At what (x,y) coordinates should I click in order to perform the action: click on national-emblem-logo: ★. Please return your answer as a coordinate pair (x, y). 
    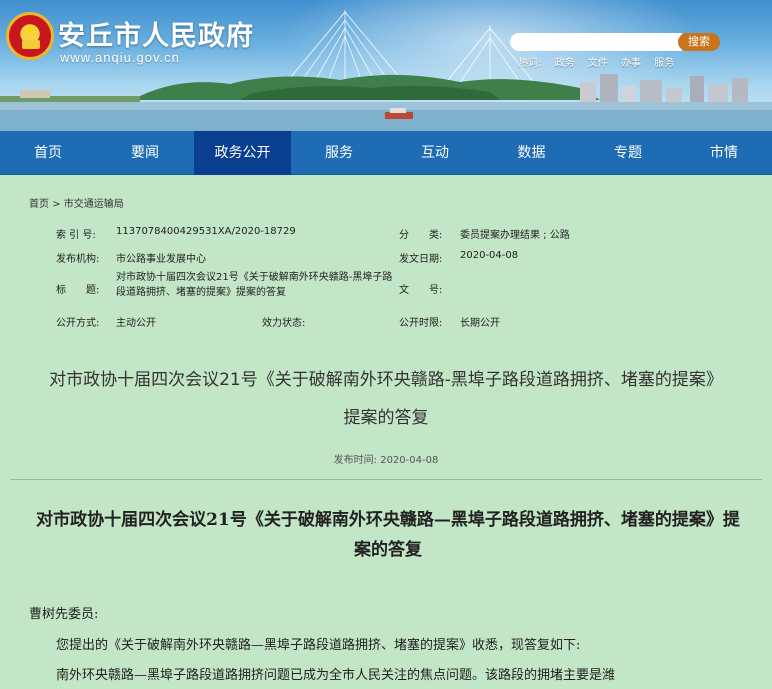
    Looking at the image, I should click on (30, 36).